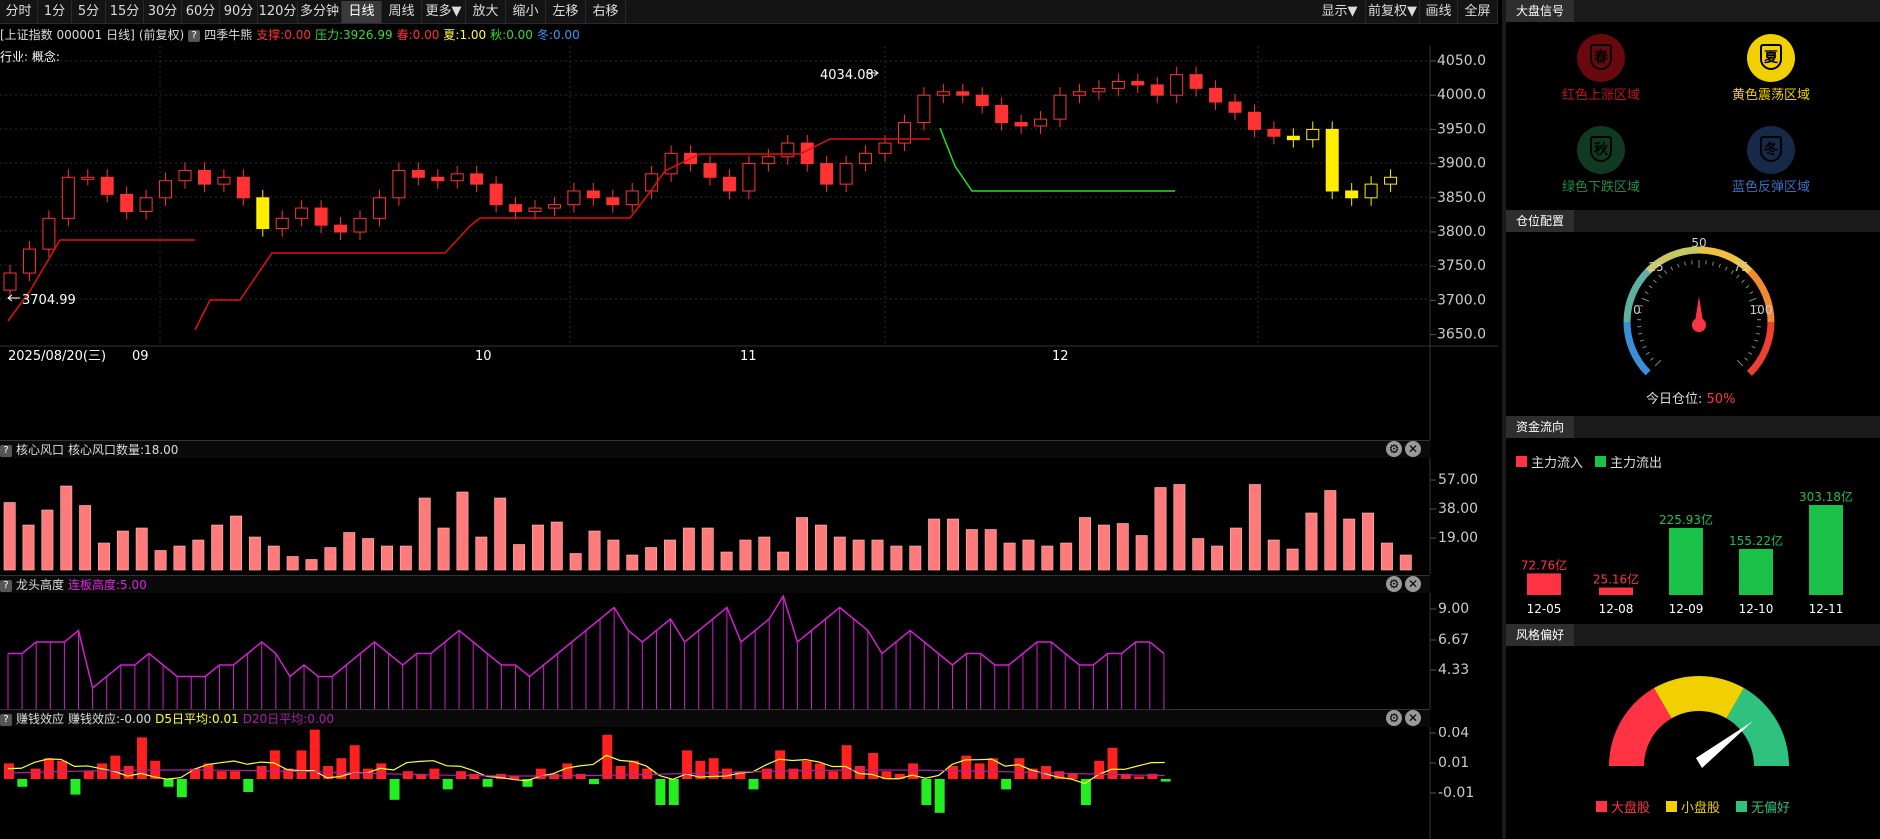 This screenshot has width=1880, height=839. Describe the element at coordinates (1439, 12) in the screenshot. I see `toolbar-right-btn-2: 画线` at that location.